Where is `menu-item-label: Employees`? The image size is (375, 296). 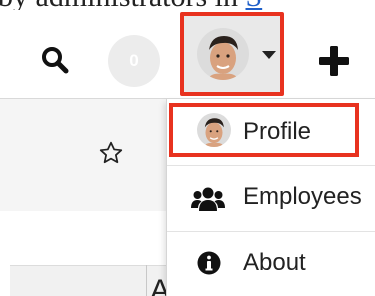
menu-item-label: Employees is located at coordinates (302, 196).